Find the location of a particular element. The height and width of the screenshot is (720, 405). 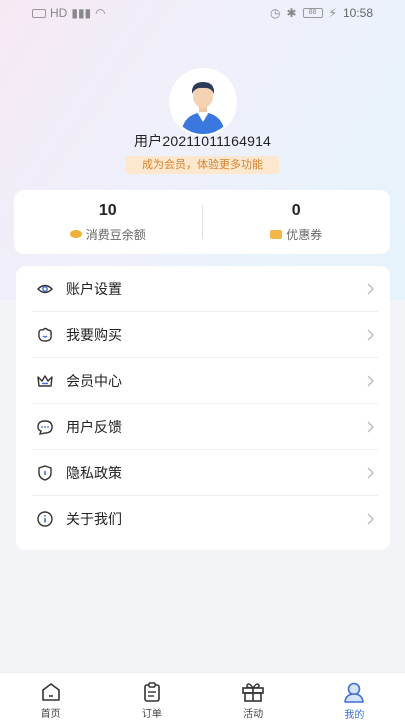

tab-activities: 活动 is located at coordinates (253, 696).